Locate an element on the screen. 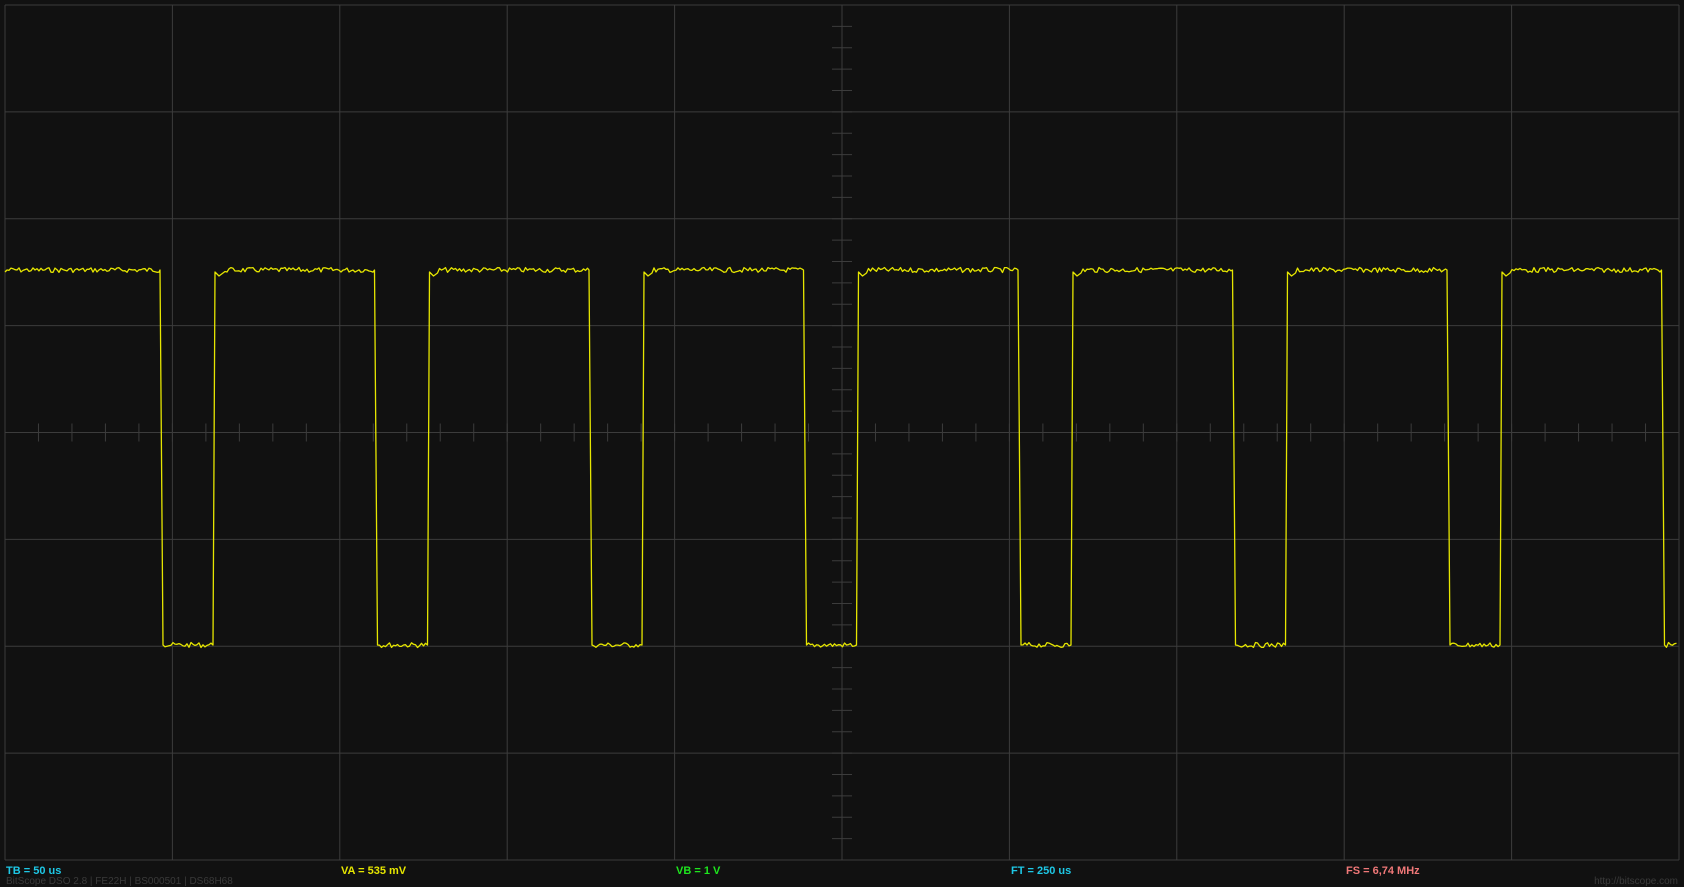 This screenshot has width=1684, height=887. channel-a-readout: VA = 535 mV is located at coordinates (374, 871).